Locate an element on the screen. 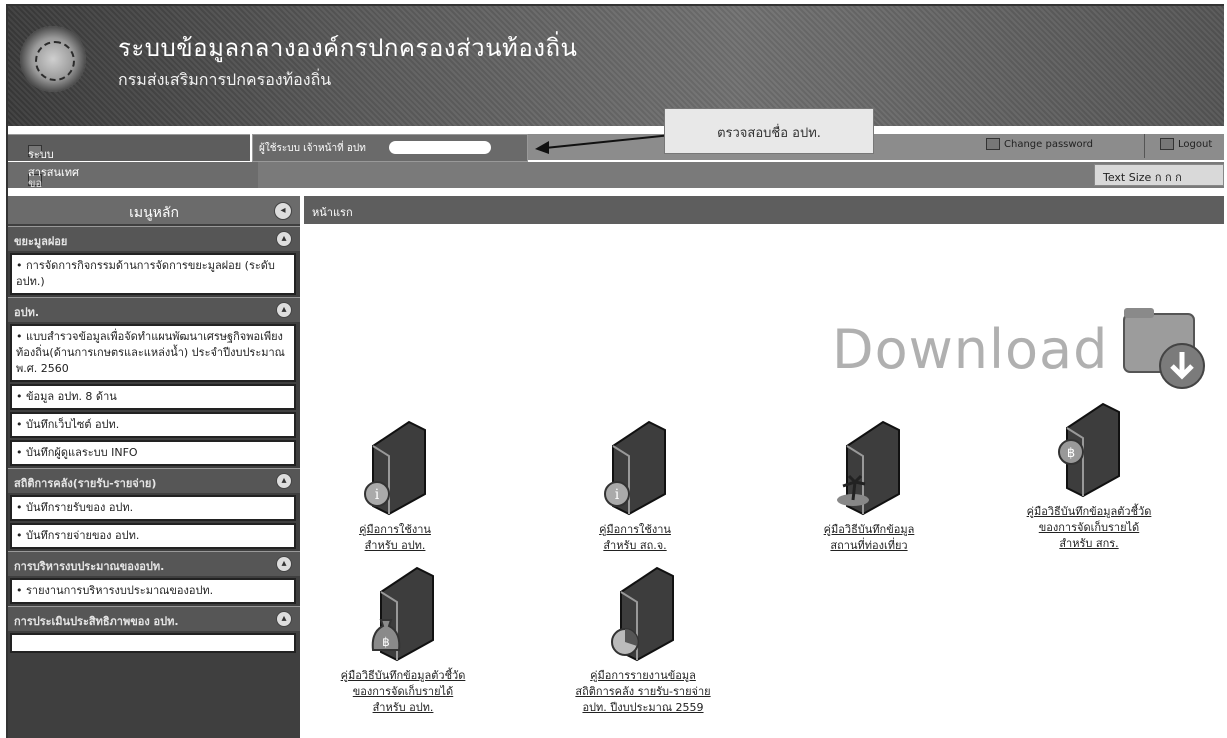  logout-link: Logout is located at coordinates (1186, 144).